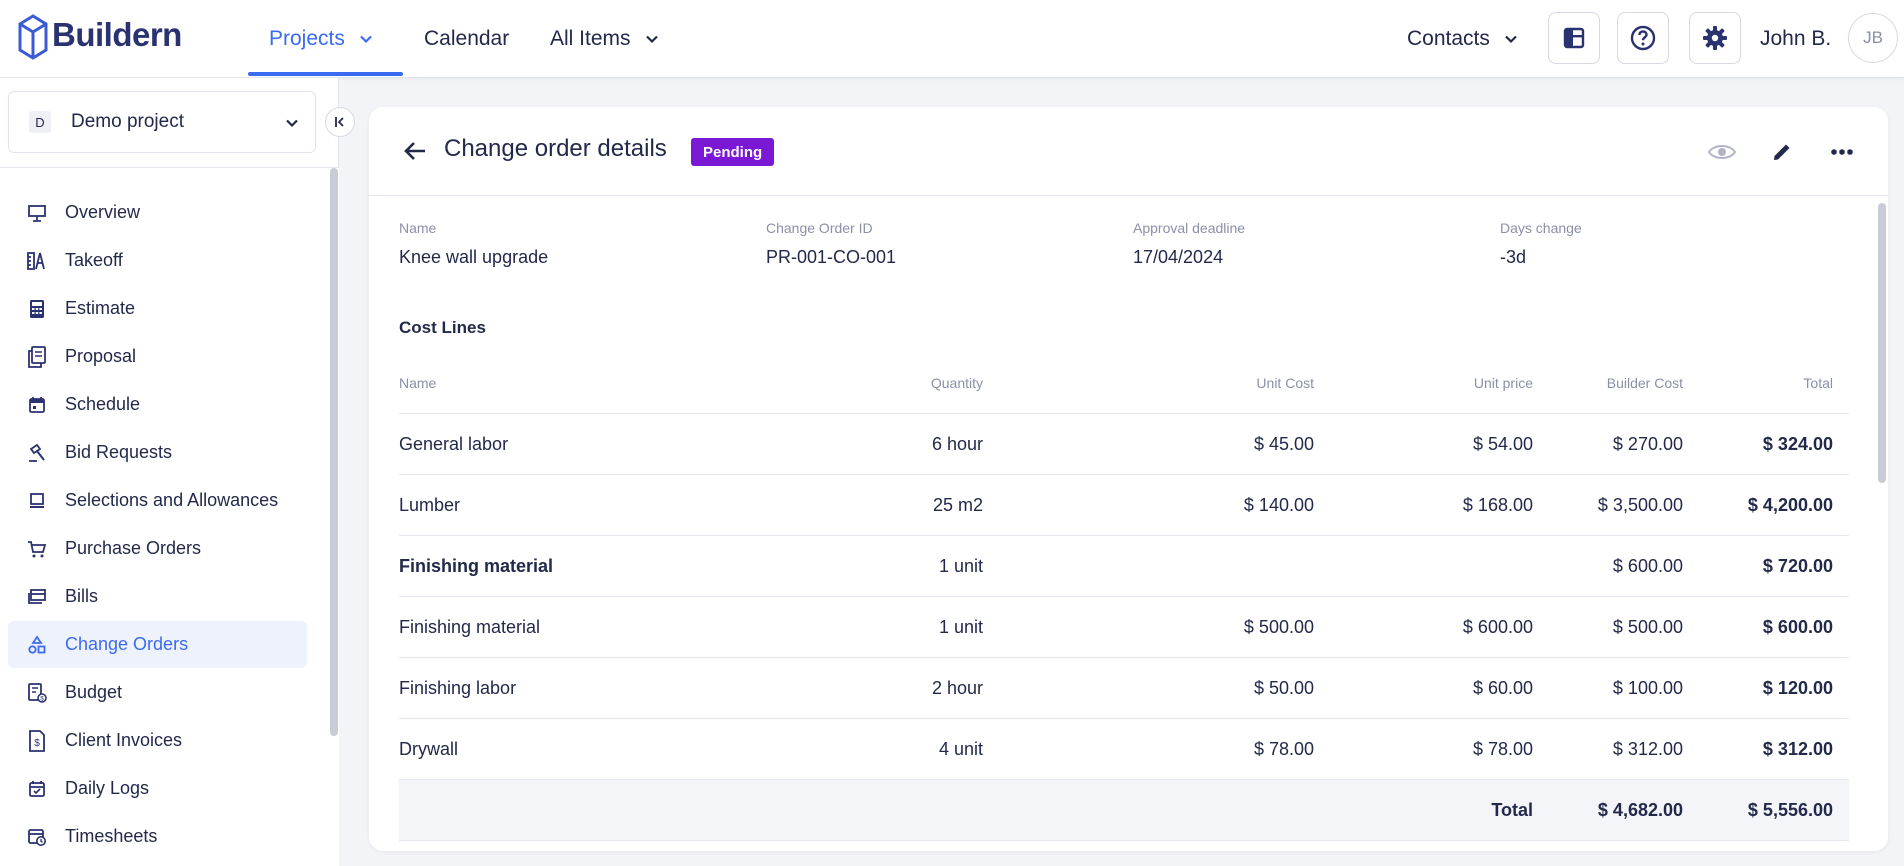  Describe the element at coordinates (960, 566) in the screenshot. I see `cell-quantity: 1 unit` at that location.